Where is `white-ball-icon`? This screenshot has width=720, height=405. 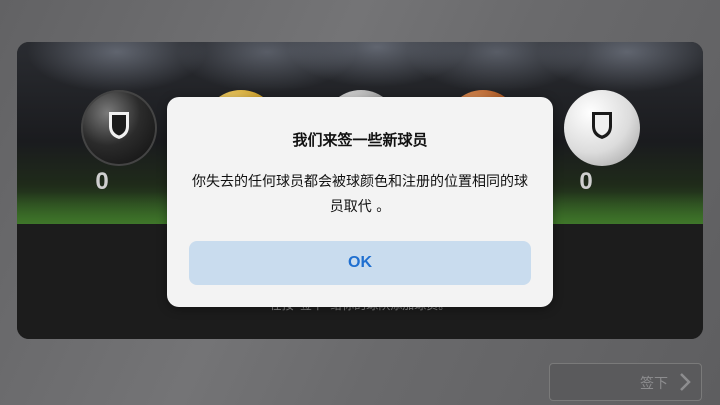 white-ball-icon is located at coordinates (602, 128).